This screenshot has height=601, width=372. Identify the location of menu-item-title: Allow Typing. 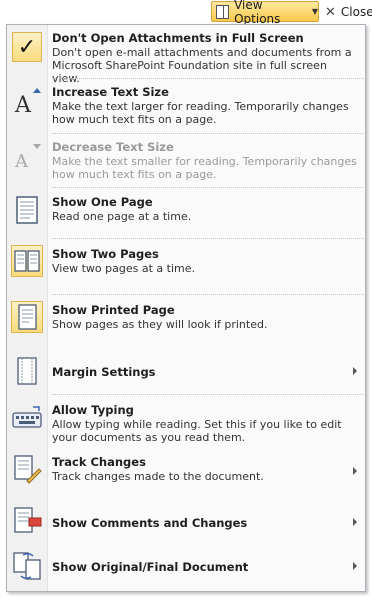
(93, 410).